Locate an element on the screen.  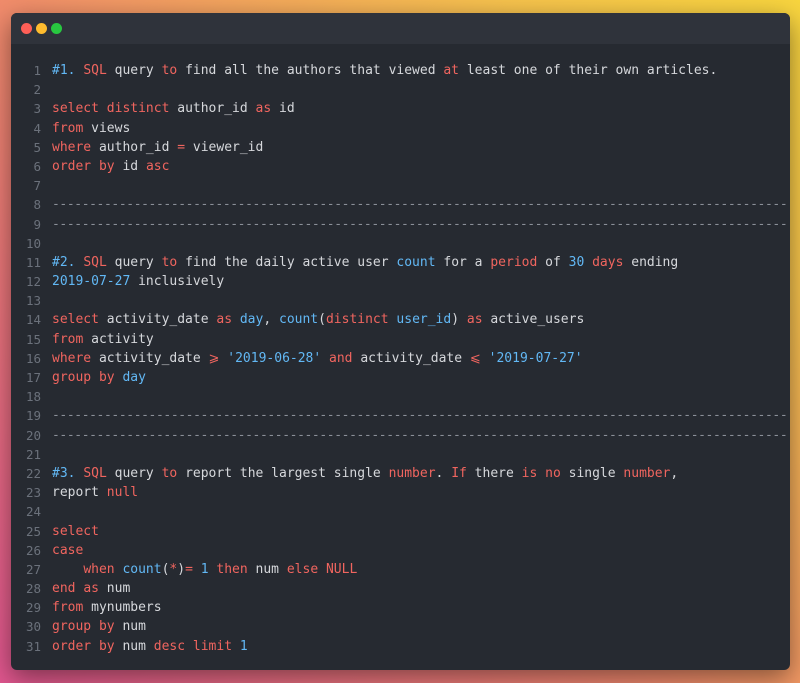
code-line: 25 select is located at coordinates (400, 531).